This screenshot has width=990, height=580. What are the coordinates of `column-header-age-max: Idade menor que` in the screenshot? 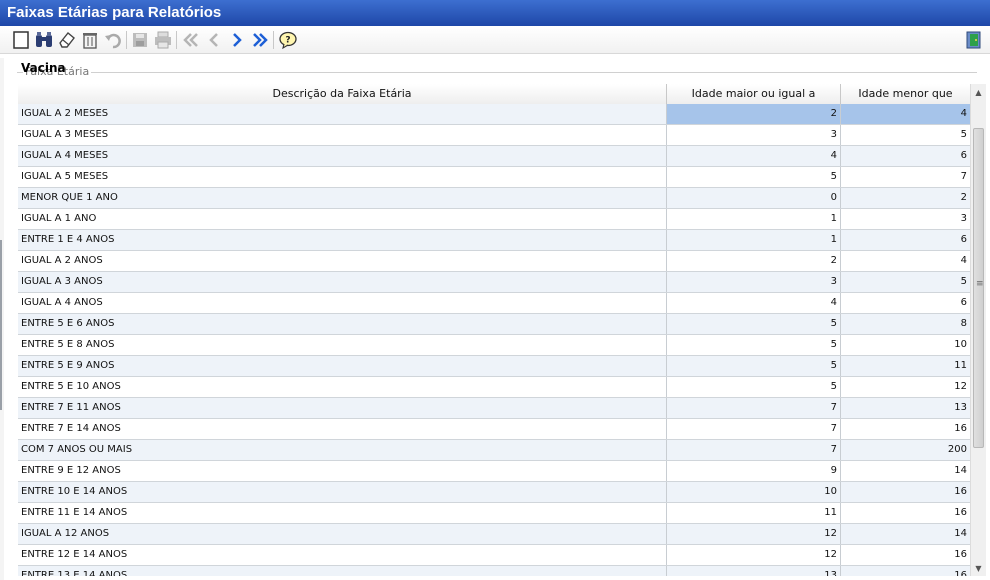 It's located at (905, 94).